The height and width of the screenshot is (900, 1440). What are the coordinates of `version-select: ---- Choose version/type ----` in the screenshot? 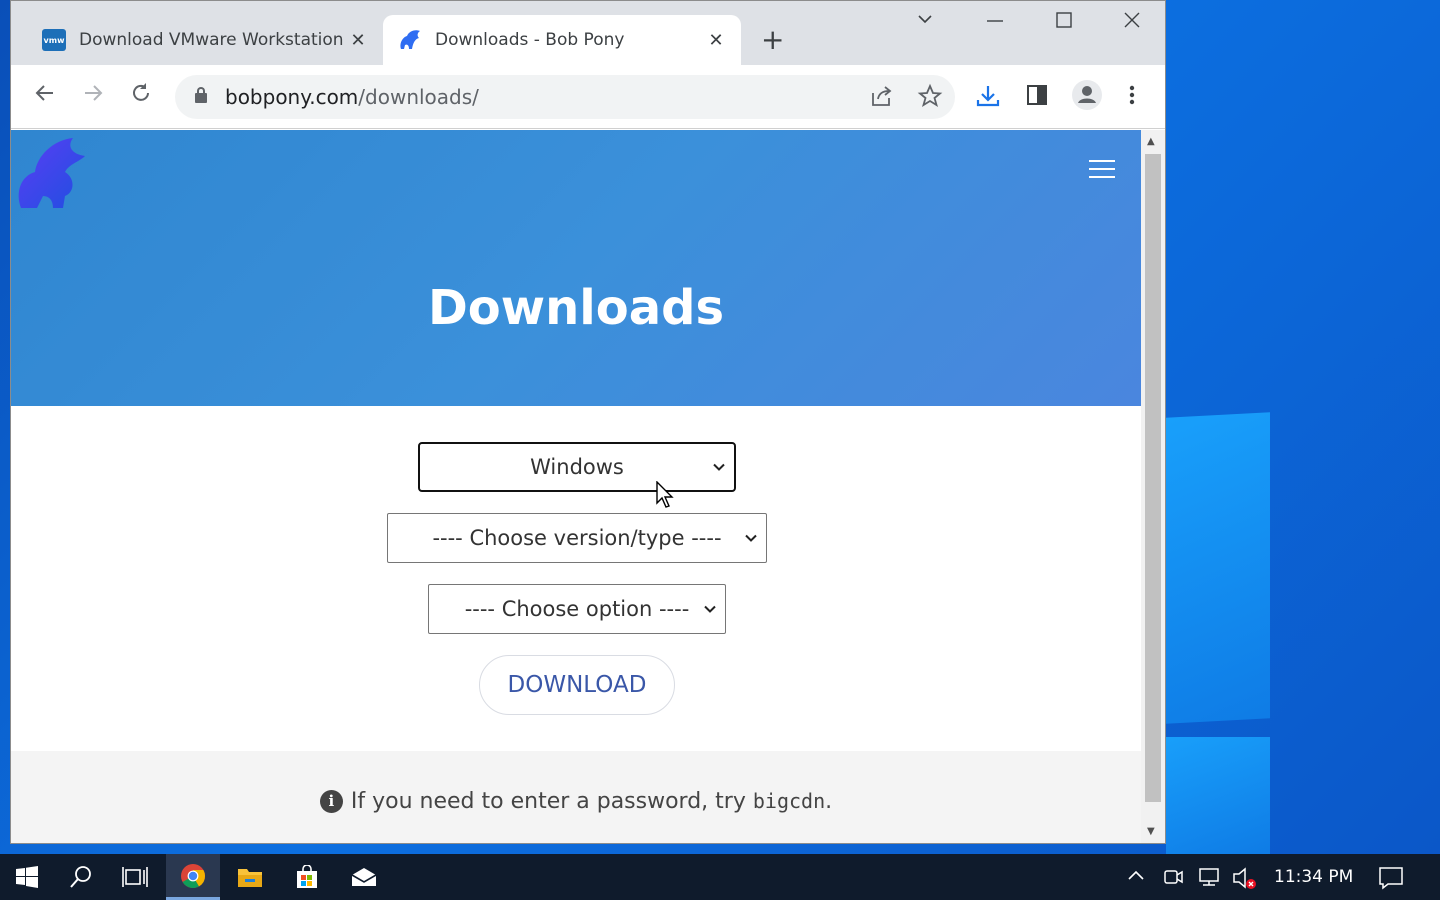 It's located at (577, 538).